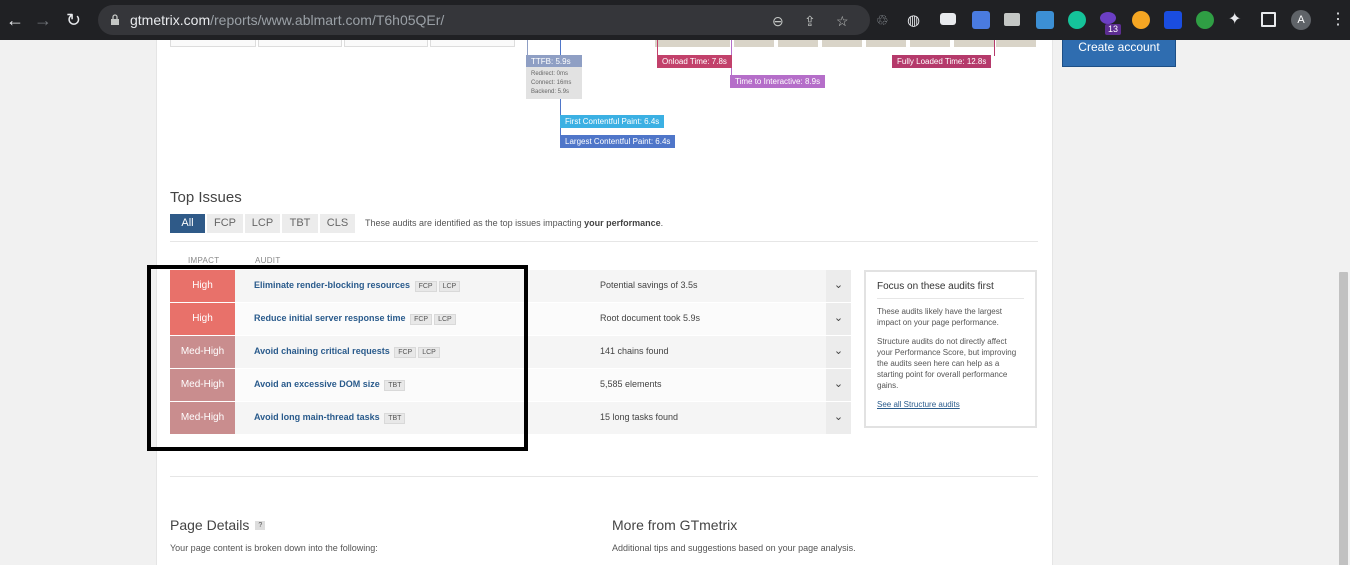 This screenshot has width=1350, height=565. I want to click on filter-cls: CLS, so click(337, 223).